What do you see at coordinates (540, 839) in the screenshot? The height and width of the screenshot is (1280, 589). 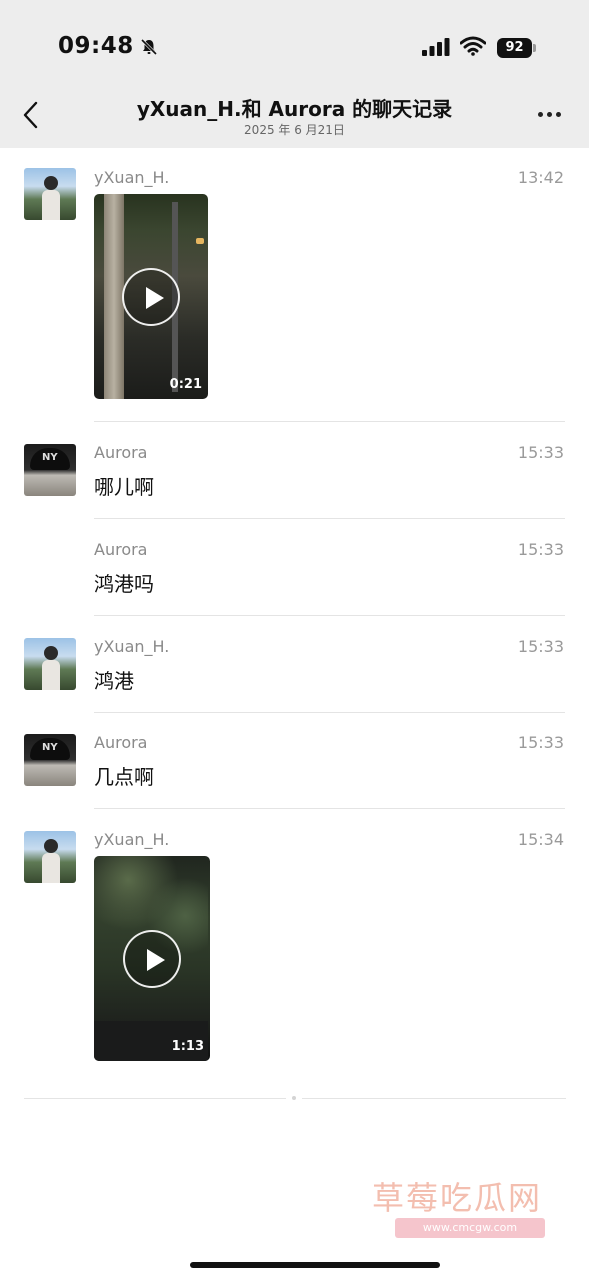 I see `message-time: 15:34` at bounding box center [540, 839].